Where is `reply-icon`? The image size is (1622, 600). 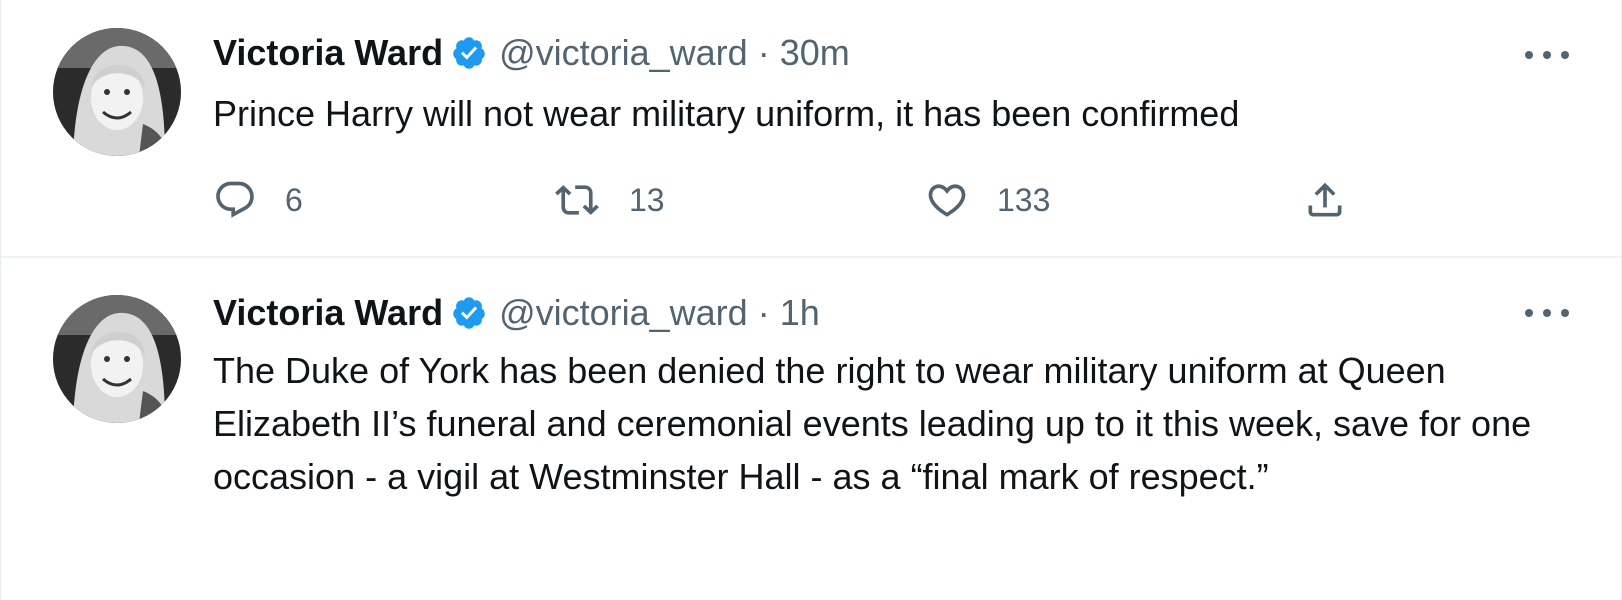
reply-icon is located at coordinates (235, 199).